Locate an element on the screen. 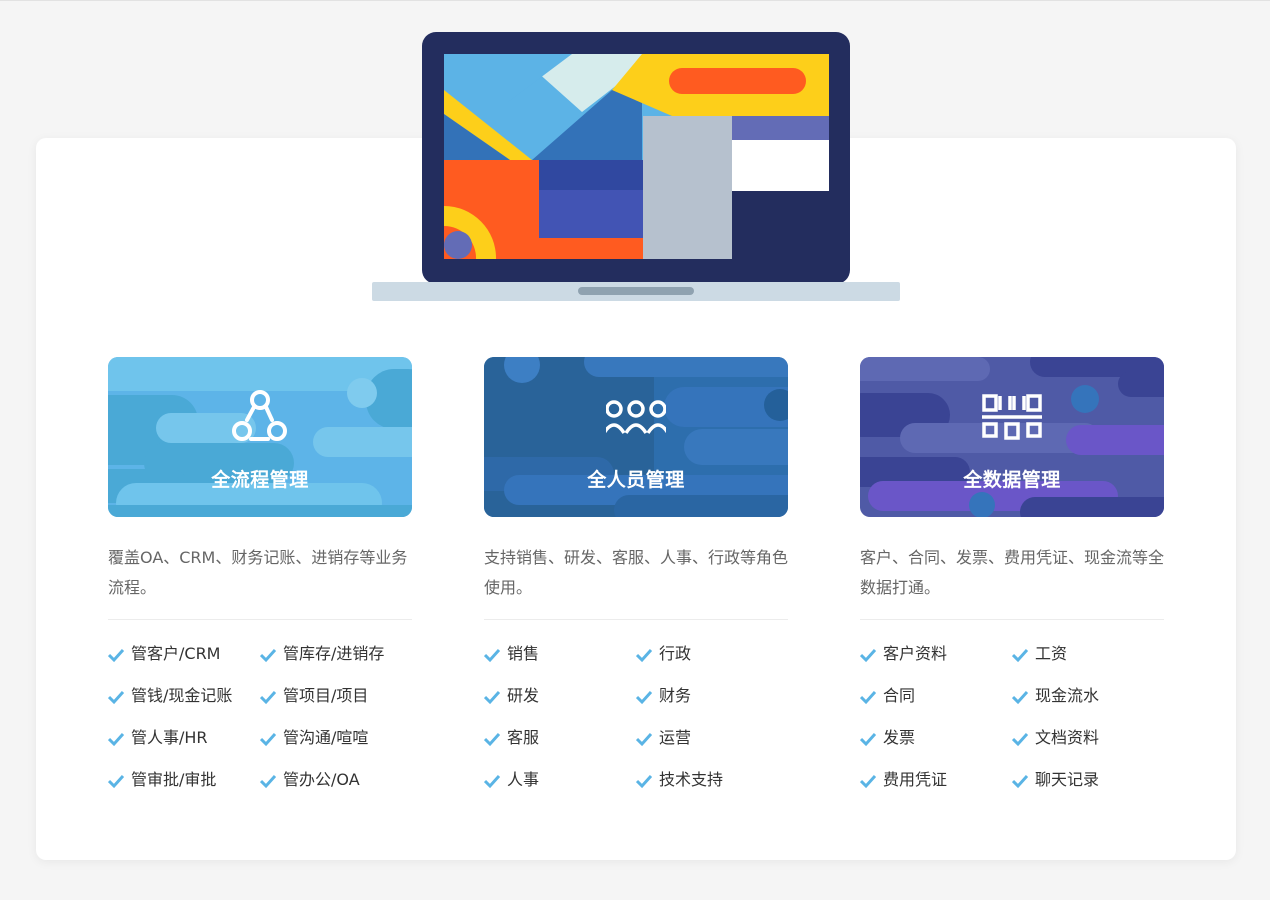 Image resolution: width=1270 pixels, height=900 pixels. feature-label: 管库存/进销存 is located at coordinates (334, 653).